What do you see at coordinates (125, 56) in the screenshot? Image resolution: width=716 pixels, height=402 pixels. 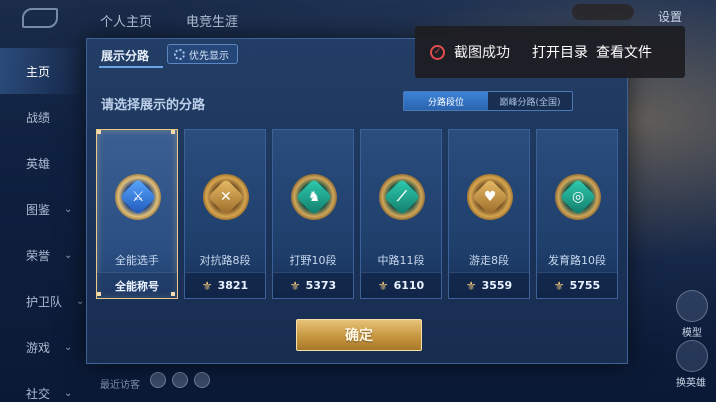 I see `dialog-title: 展示分路` at bounding box center [125, 56].